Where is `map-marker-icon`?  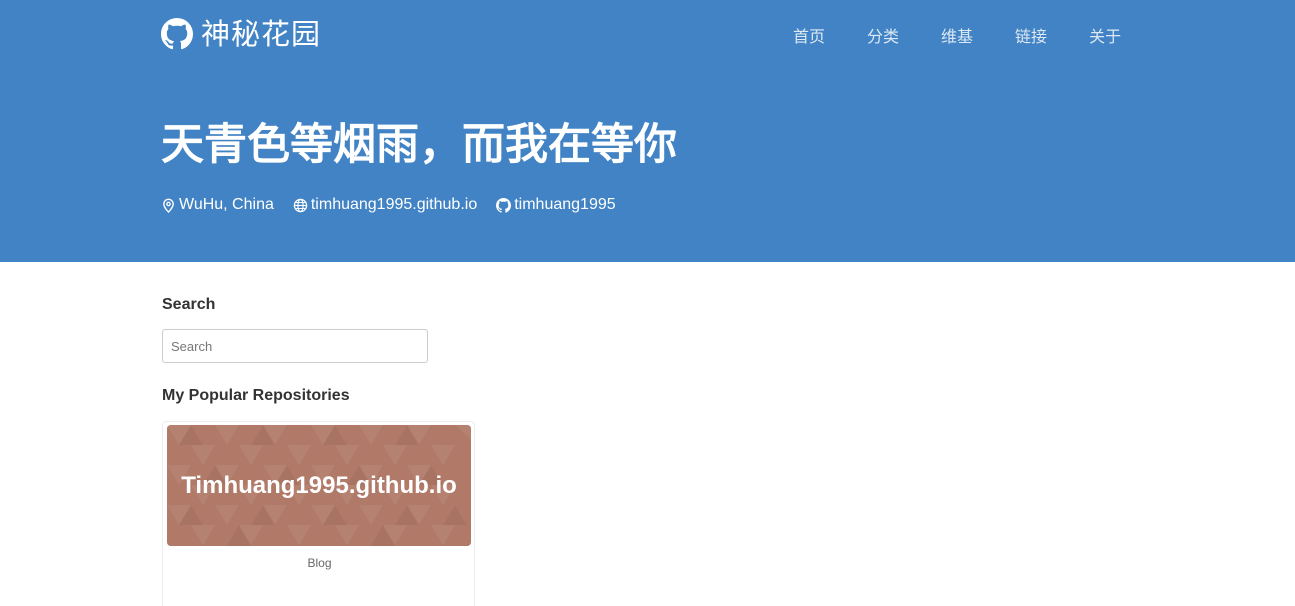
map-marker-icon is located at coordinates (168, 205).